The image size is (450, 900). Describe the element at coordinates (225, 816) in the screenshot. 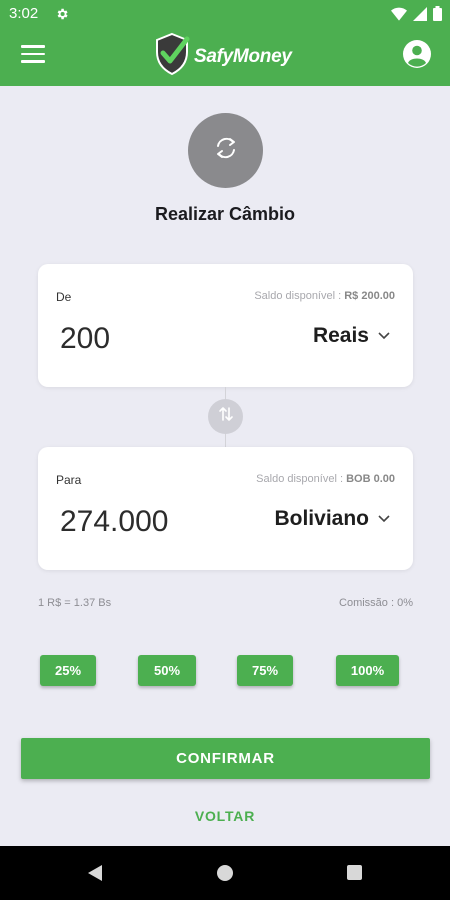

I see `back-button: VOLTAR` at that location.